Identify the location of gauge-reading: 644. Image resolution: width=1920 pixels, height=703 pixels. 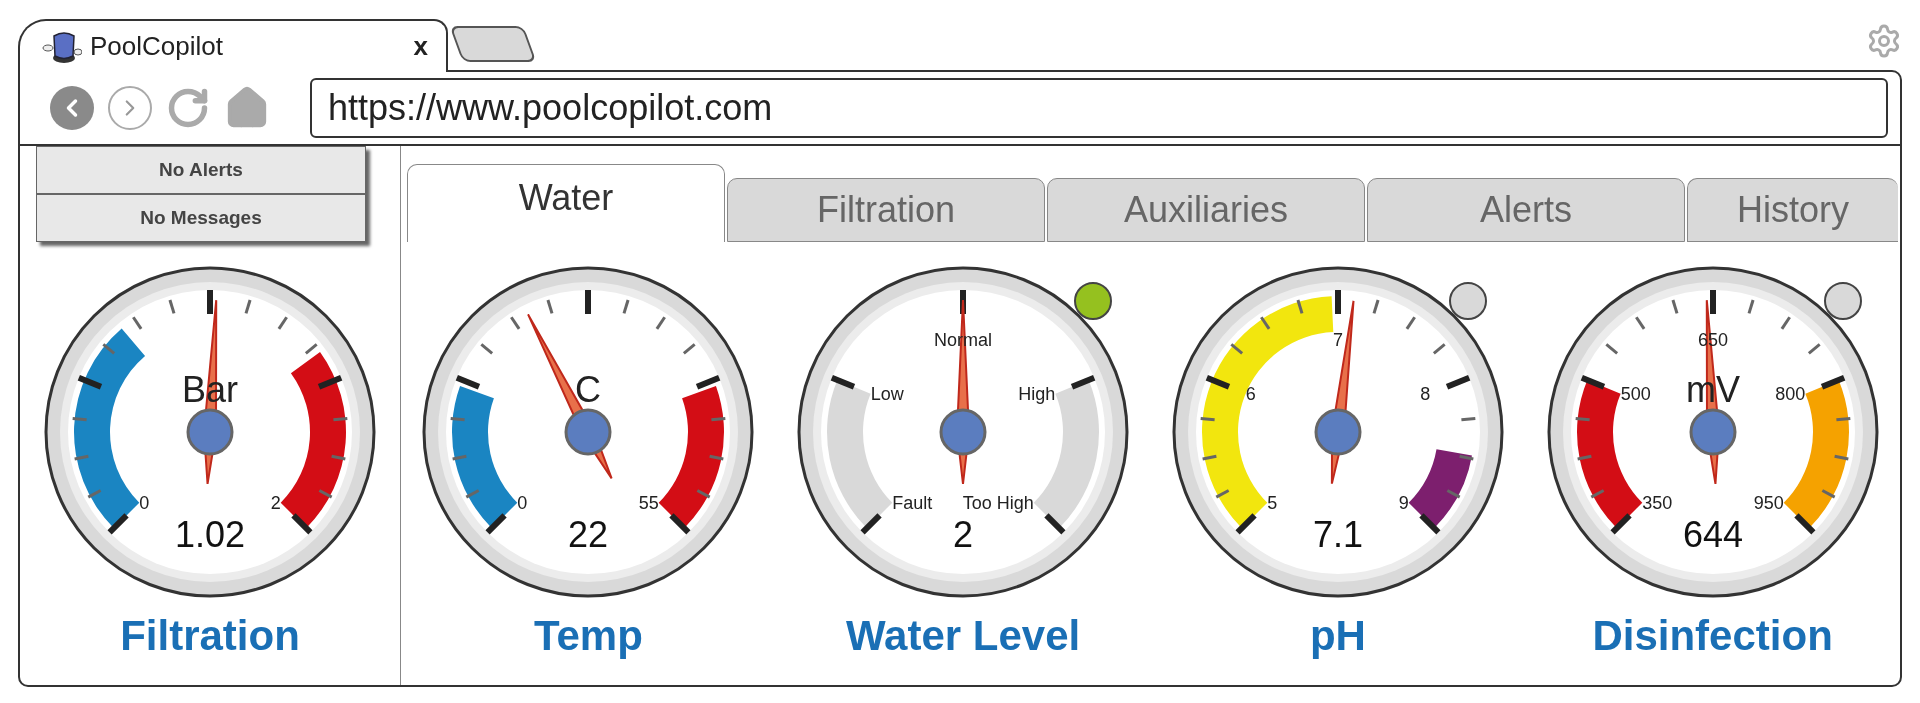
(1712, 534).